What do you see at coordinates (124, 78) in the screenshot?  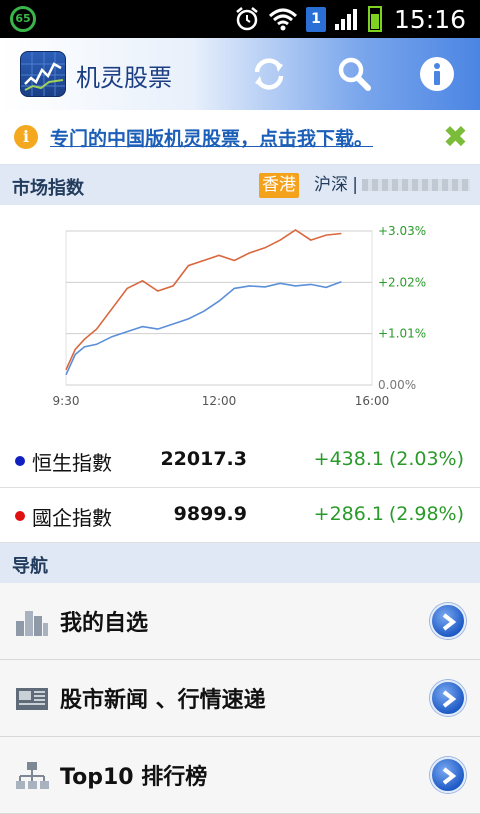 I see `app-title: 机灵股票` at bounding box center [124, 78].